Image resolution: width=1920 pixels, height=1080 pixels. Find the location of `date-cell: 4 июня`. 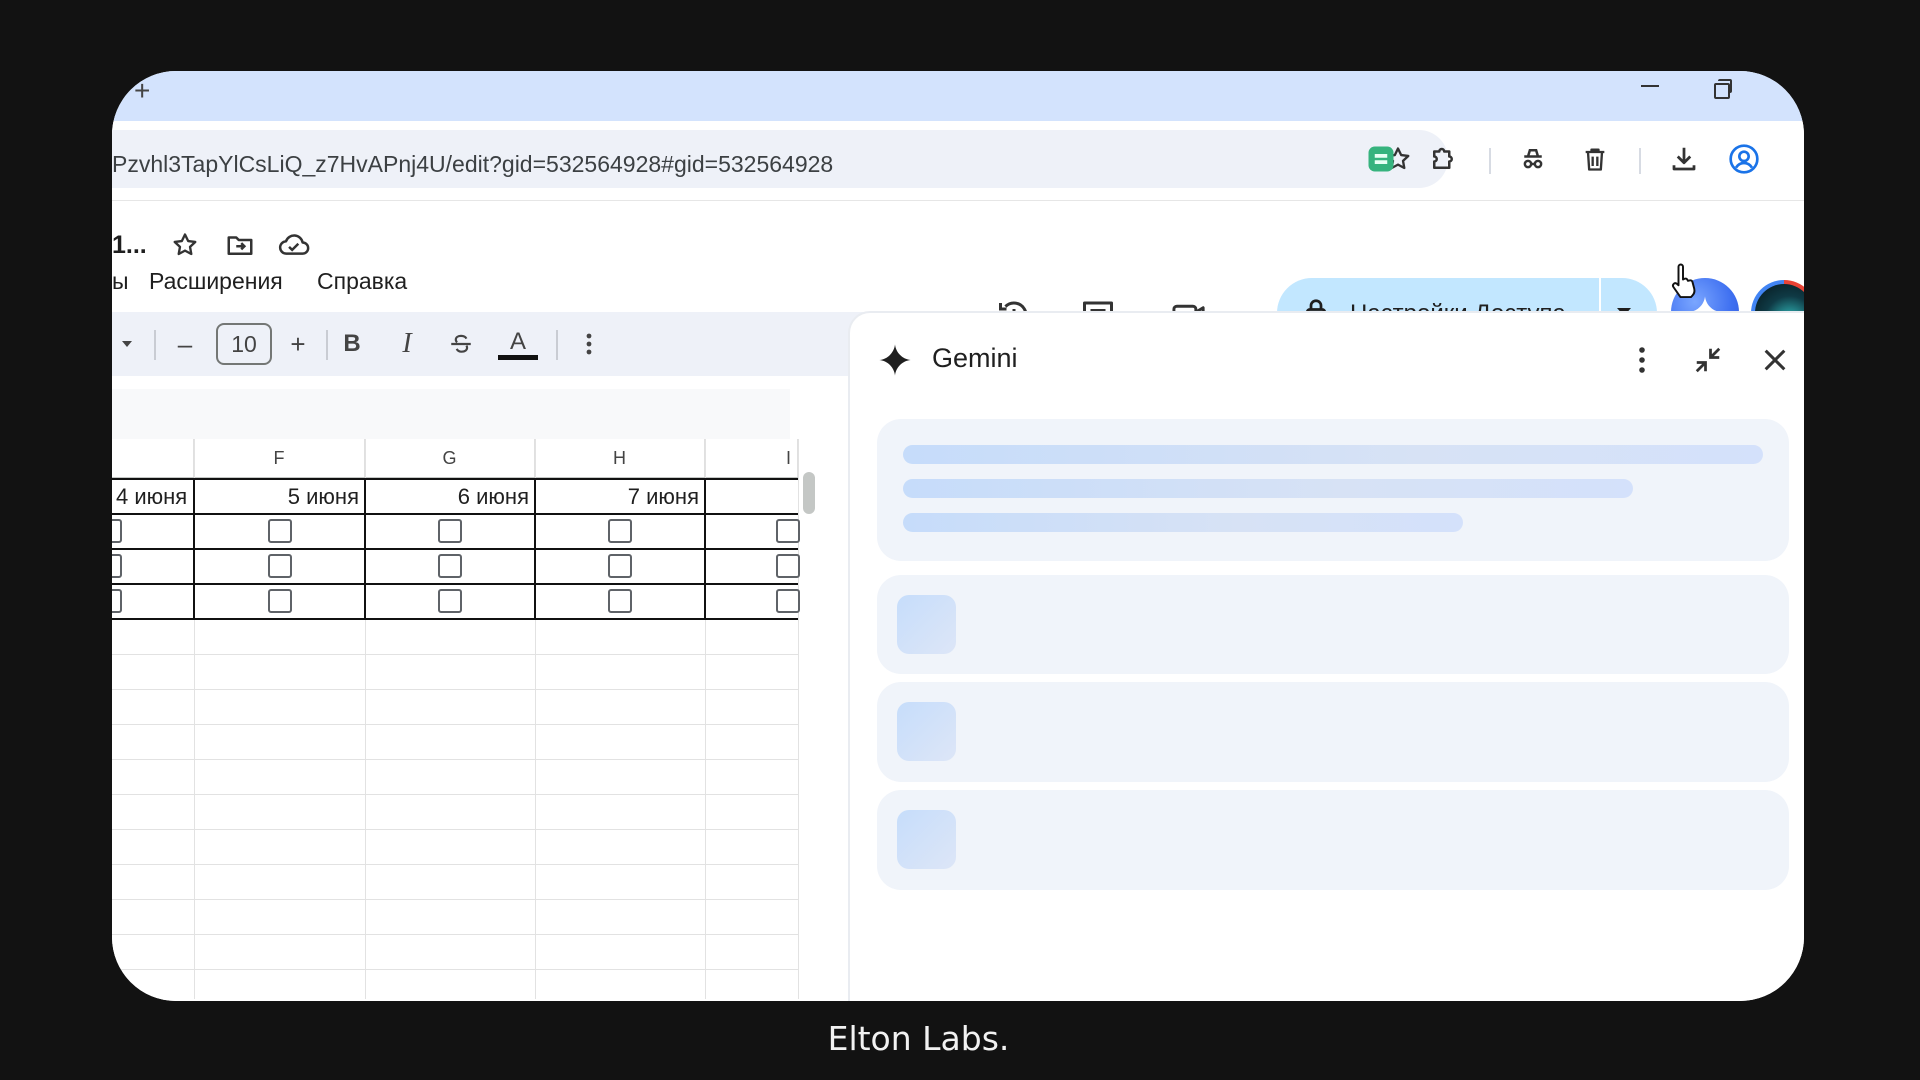

date-cell: 4 июня is located at coordinates (153, 496).